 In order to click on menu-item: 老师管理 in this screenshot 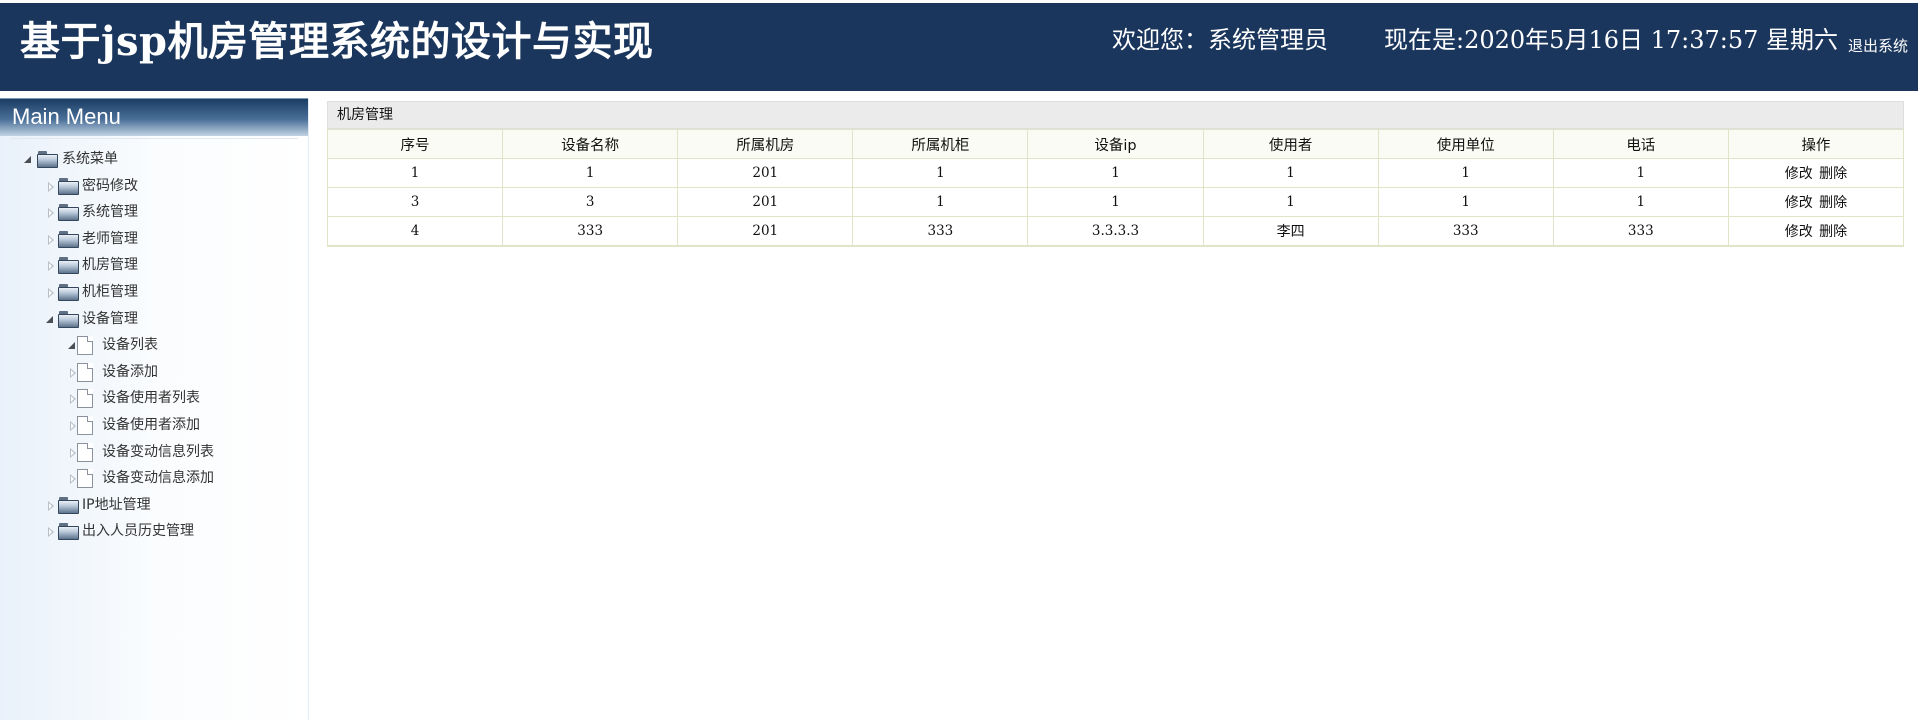, I will do `click(154, 239)`.